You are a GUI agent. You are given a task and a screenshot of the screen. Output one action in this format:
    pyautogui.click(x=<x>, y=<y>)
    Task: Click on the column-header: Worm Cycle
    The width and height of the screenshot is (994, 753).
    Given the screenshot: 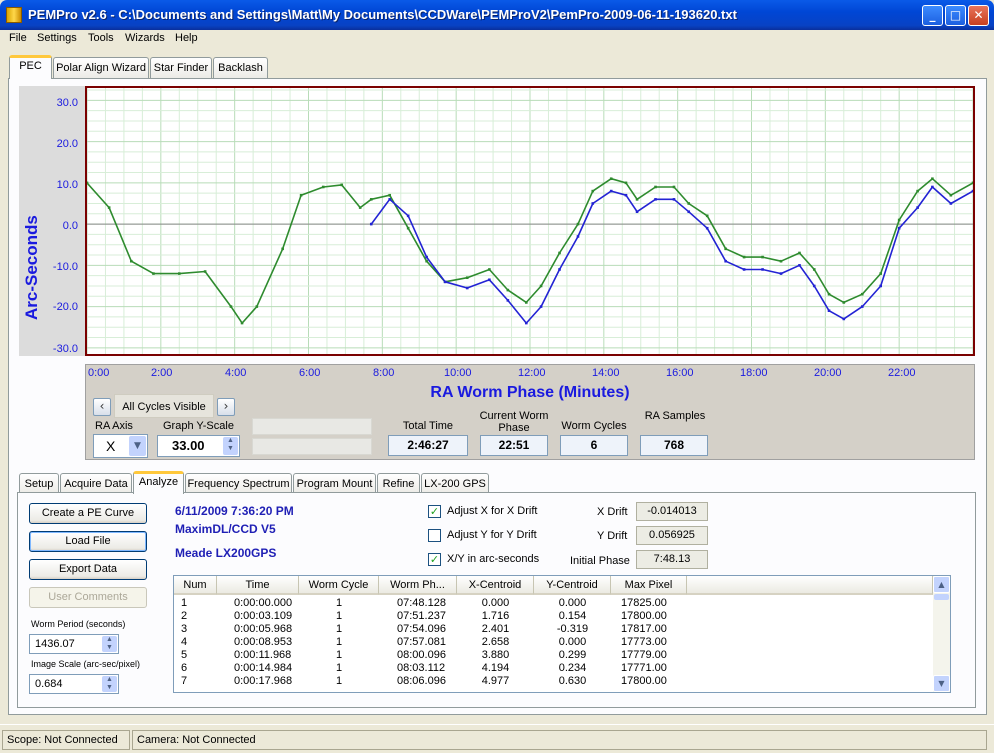 What is the action you would take?
    pyautogui.click(x=339, y=585)
    